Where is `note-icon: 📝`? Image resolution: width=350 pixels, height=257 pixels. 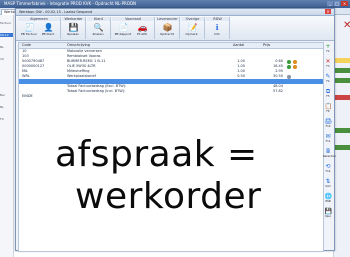
note-icon: 📝 is located at coordinates (192, 27).